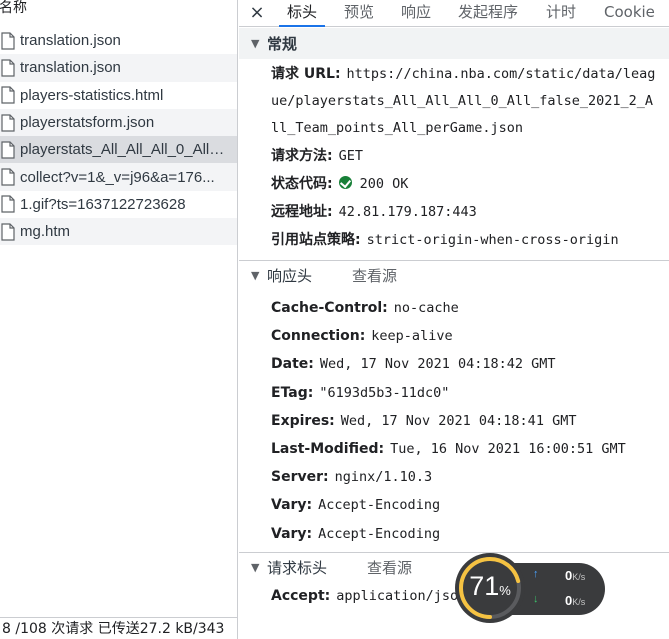  Describe the element at coordinates (437, 364) in the screenshot. I see `header-value: Wed, 17 Nov 2021 04:18:42 GMT` at that location.